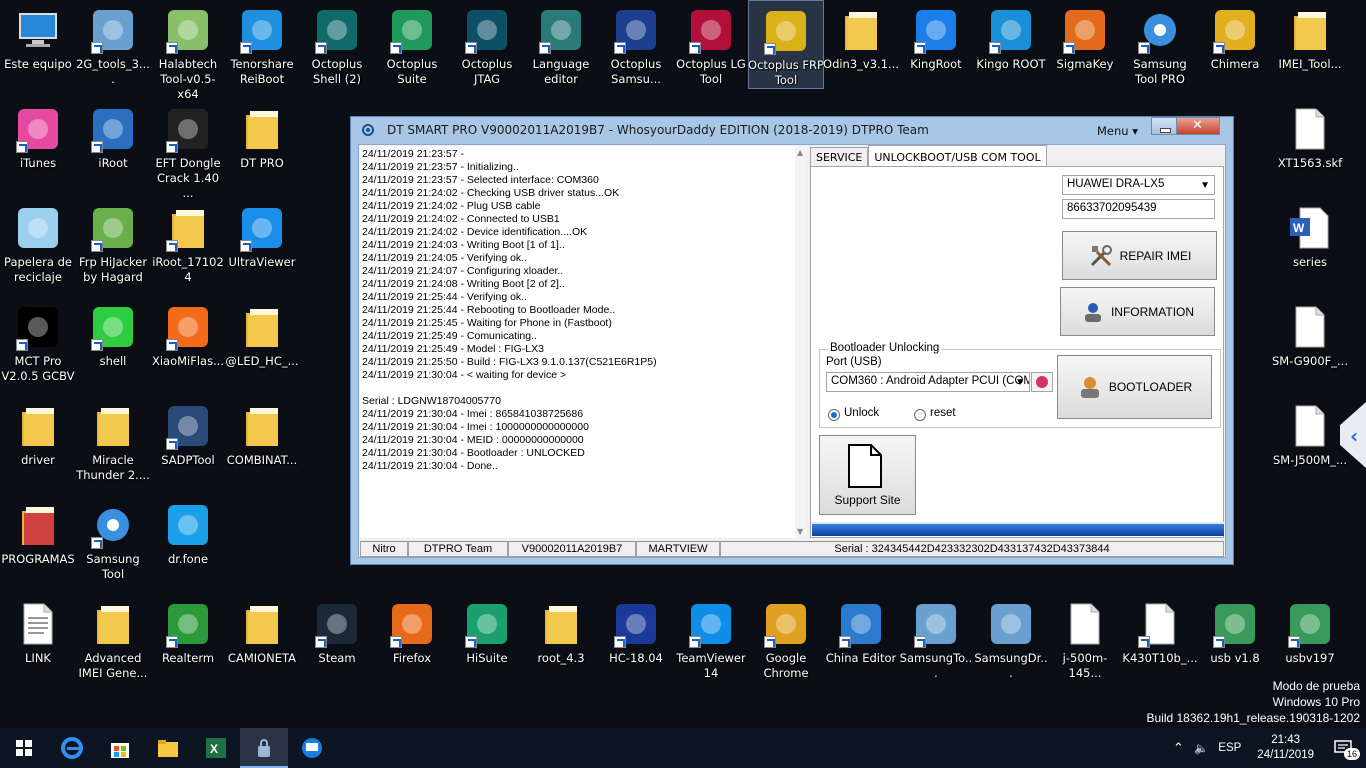 The image size is (1366, 768). What do you see at coordinates (1198, 126) in the screenshot?
I see `close-button` at bounding box center [1198, 126].